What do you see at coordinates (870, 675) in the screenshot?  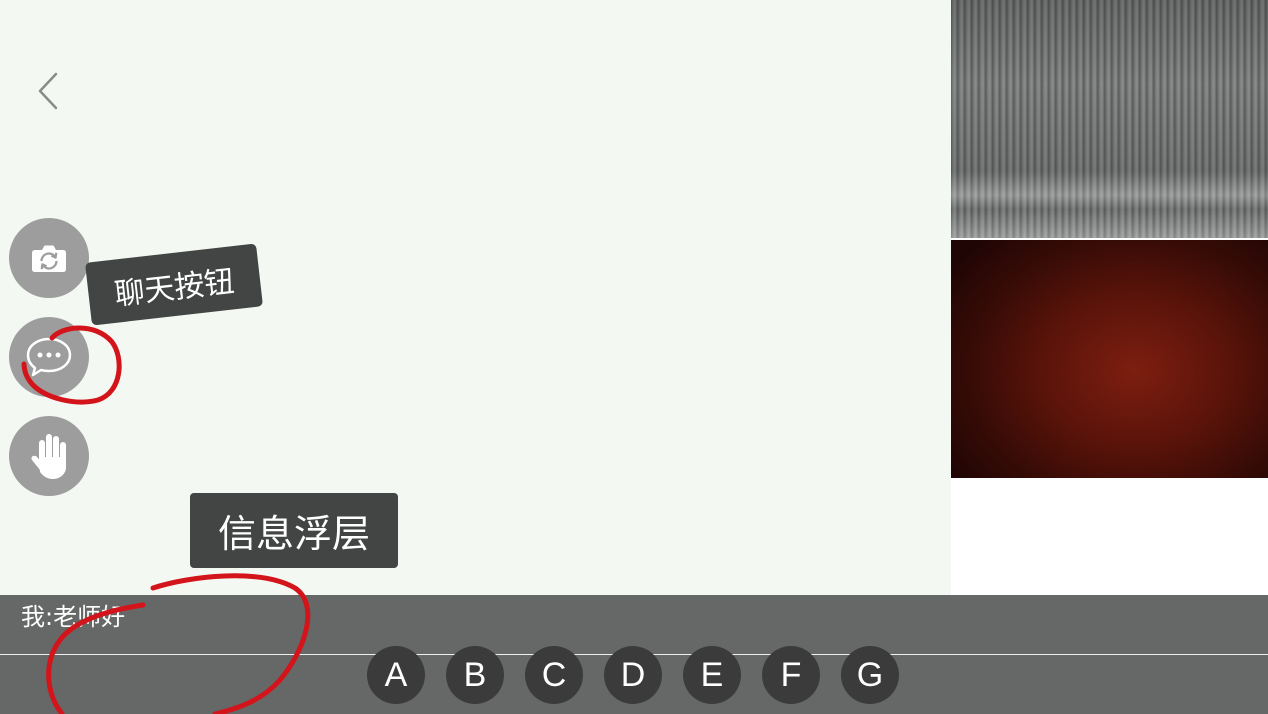 I see `answer-option-g: G` at bounding box center [870, 675].